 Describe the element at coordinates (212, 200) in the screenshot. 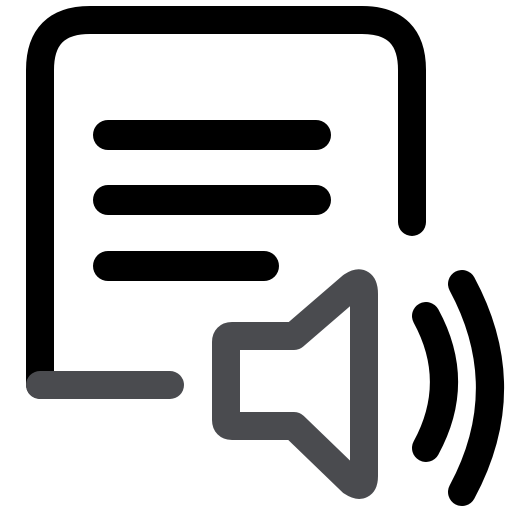

I see `text-lines-icon` at that location.